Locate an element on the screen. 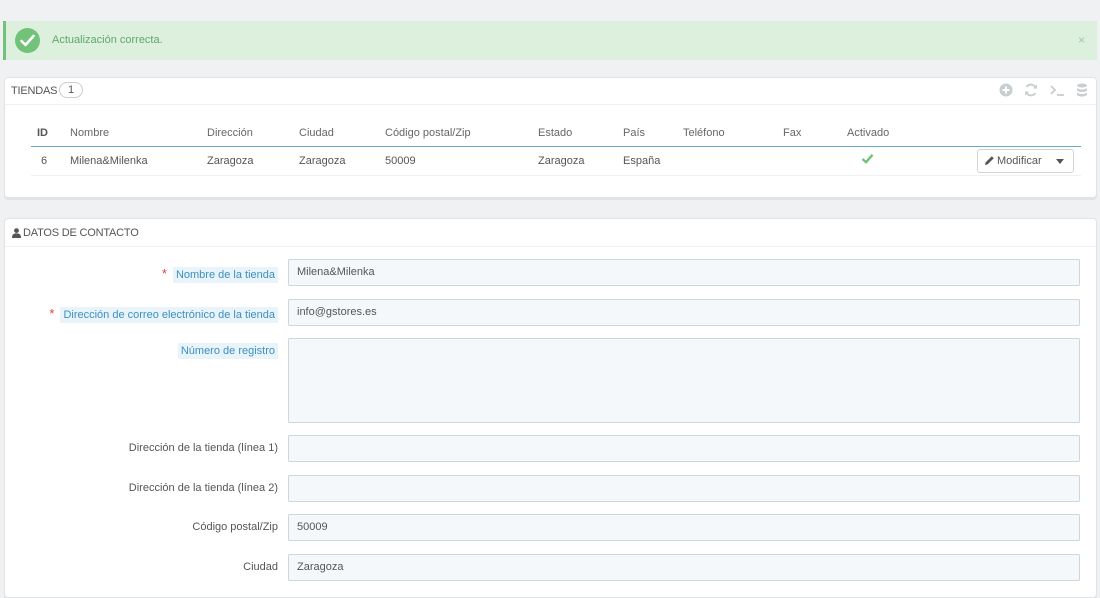  col-name: Nombre is located at coordinates (89, 133).